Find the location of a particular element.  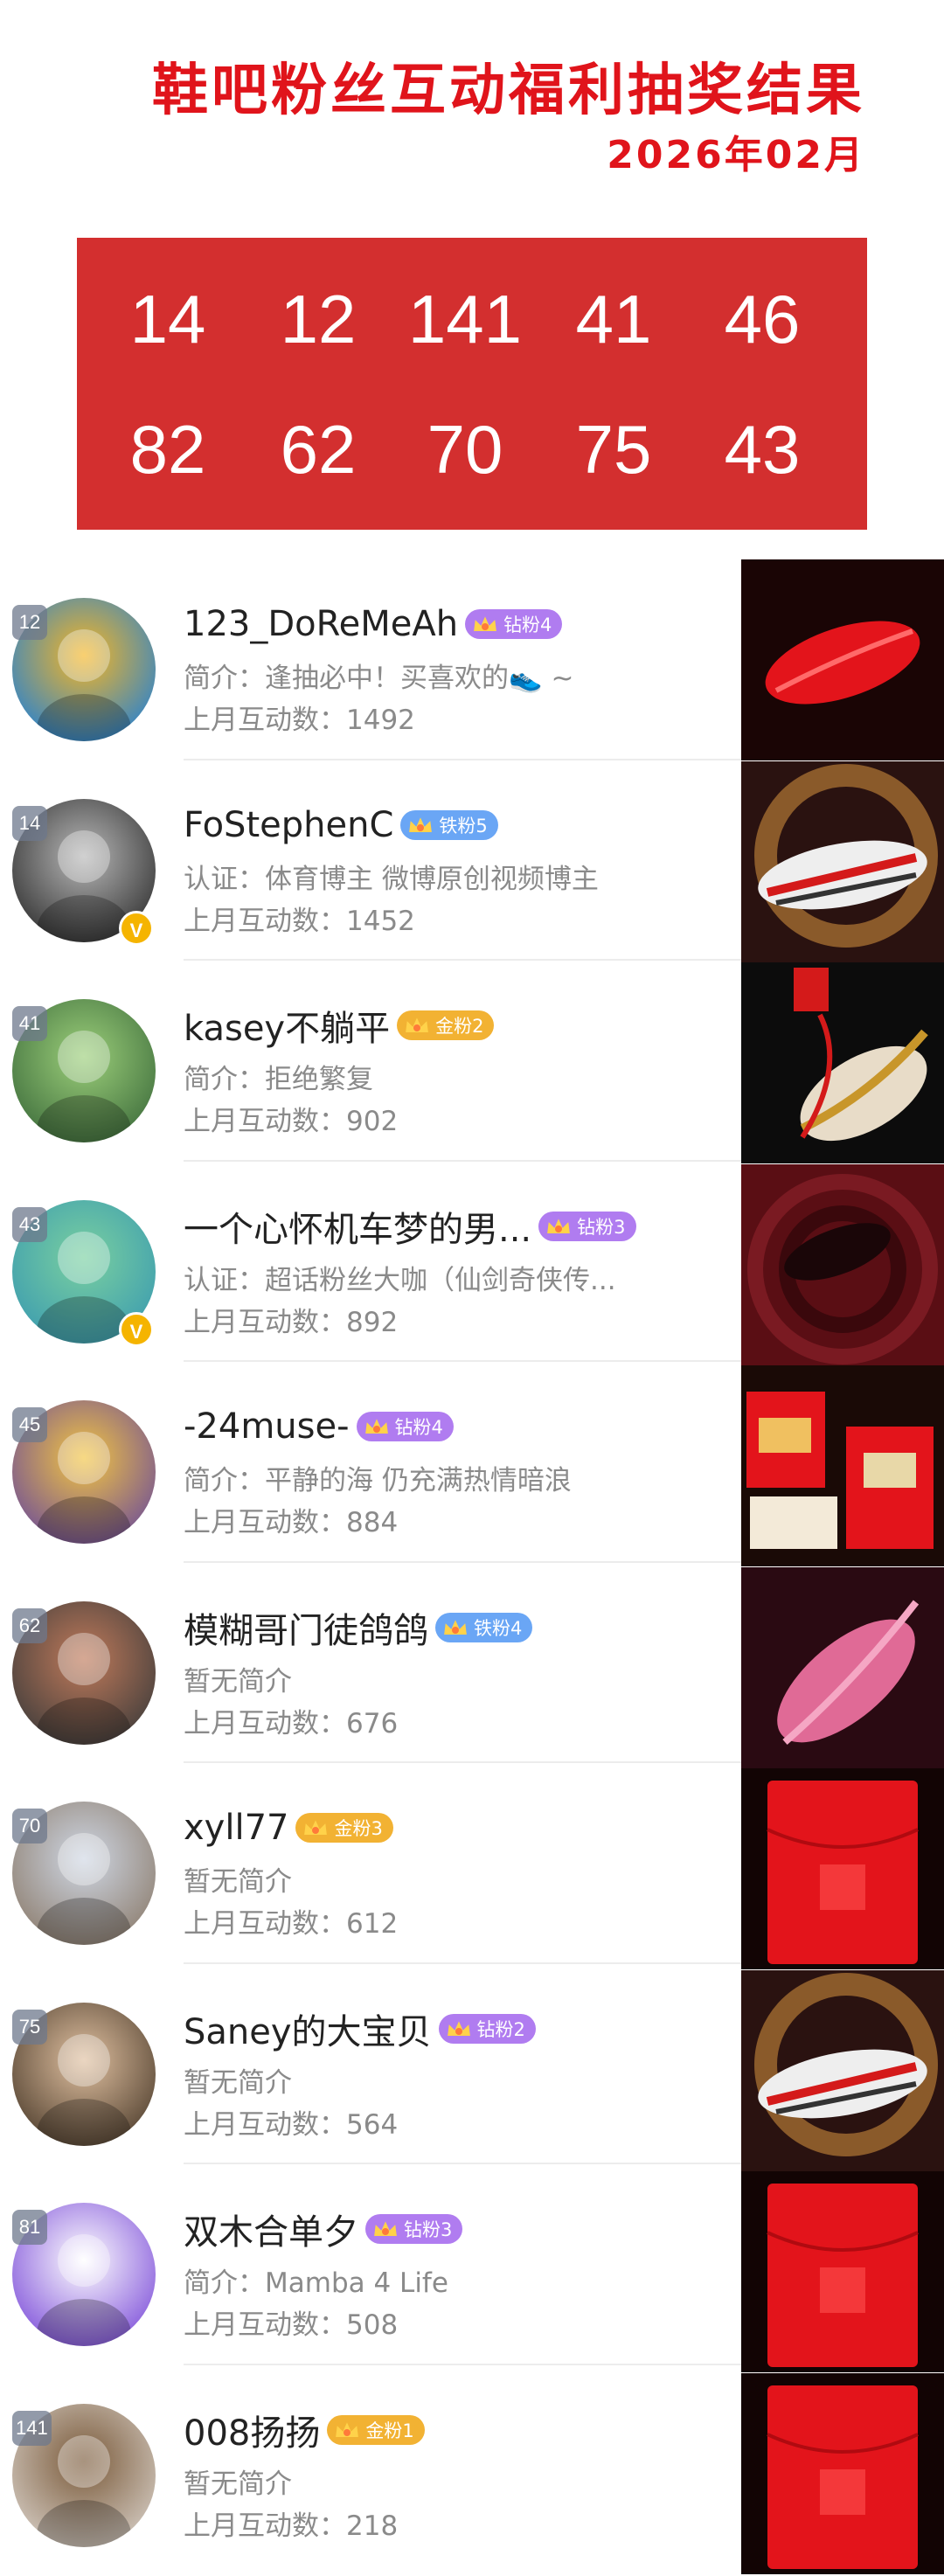

winning-number: 14 is located at coordinates (168, 320).